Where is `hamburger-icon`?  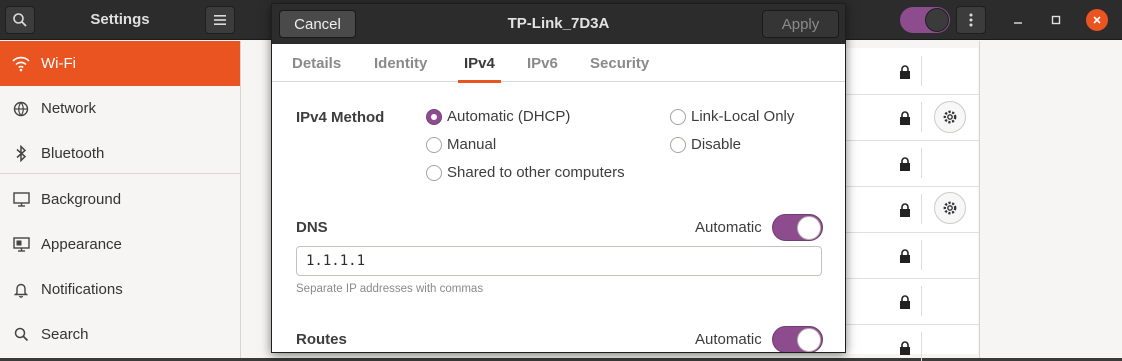 hamburger-icon is located at coordinates (220, 20).